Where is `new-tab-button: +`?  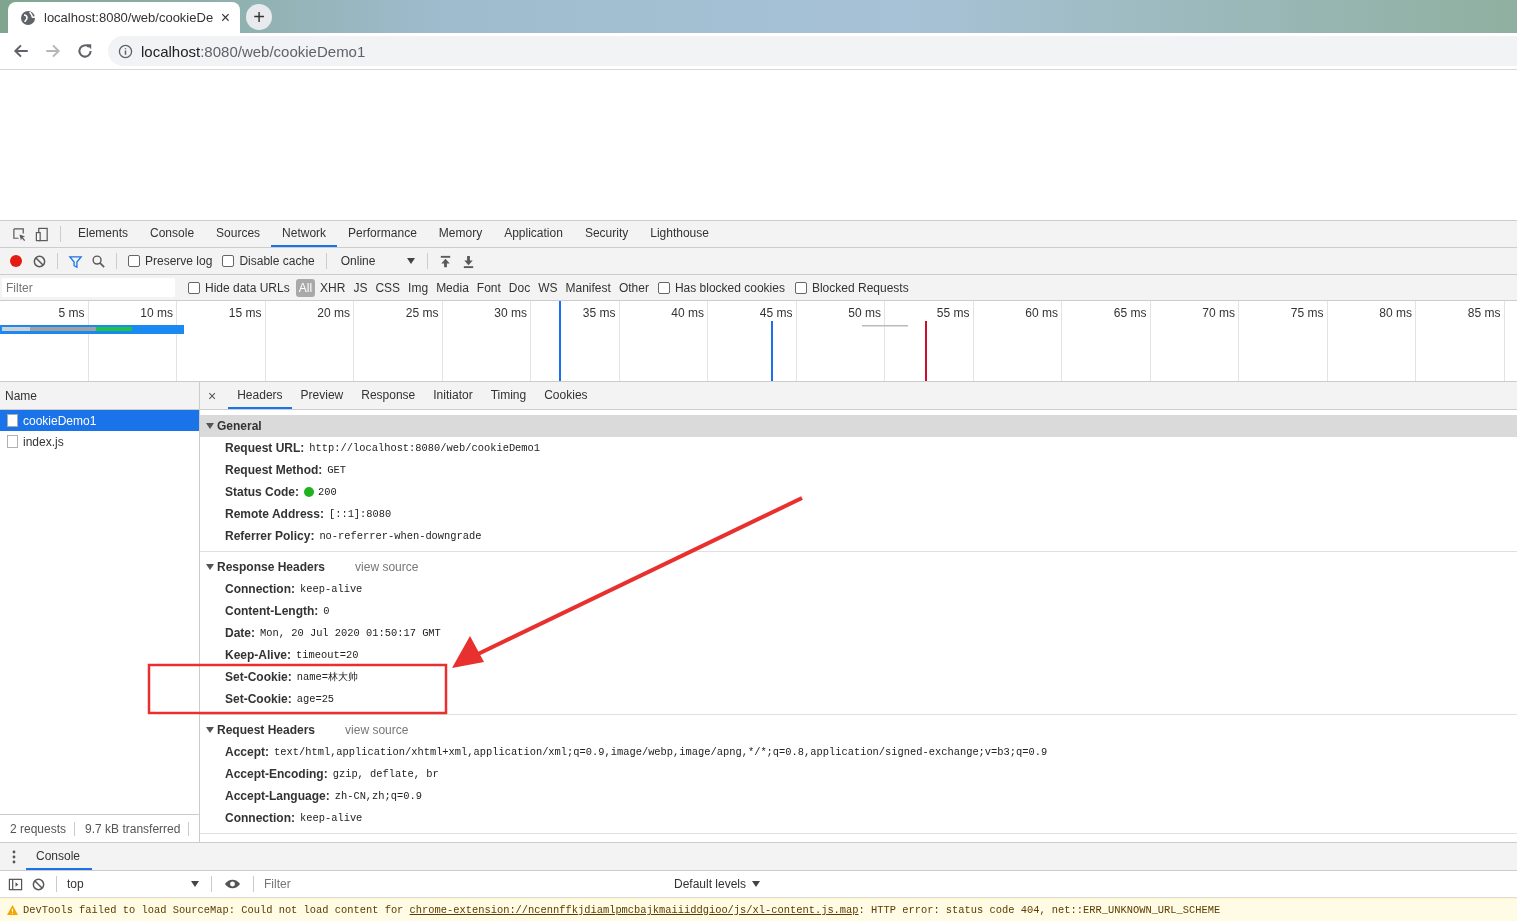 new-tab-button: + is located at coordinates (259, 17).